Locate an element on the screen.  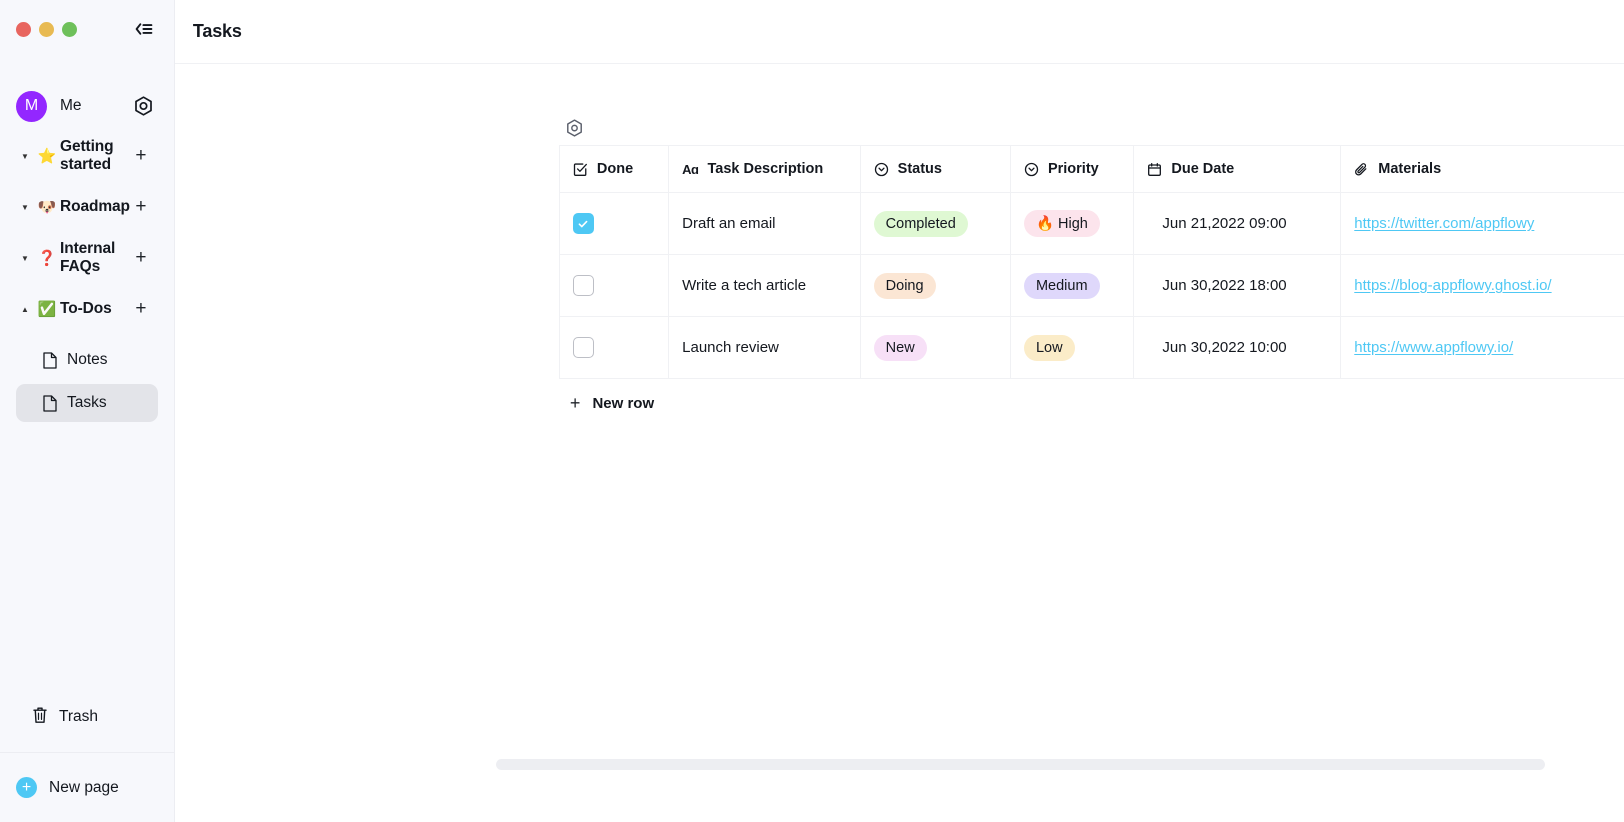
sidebar-item-to-dos: ▲ ✅ To-Dos + is located at coordinates (87, 309).